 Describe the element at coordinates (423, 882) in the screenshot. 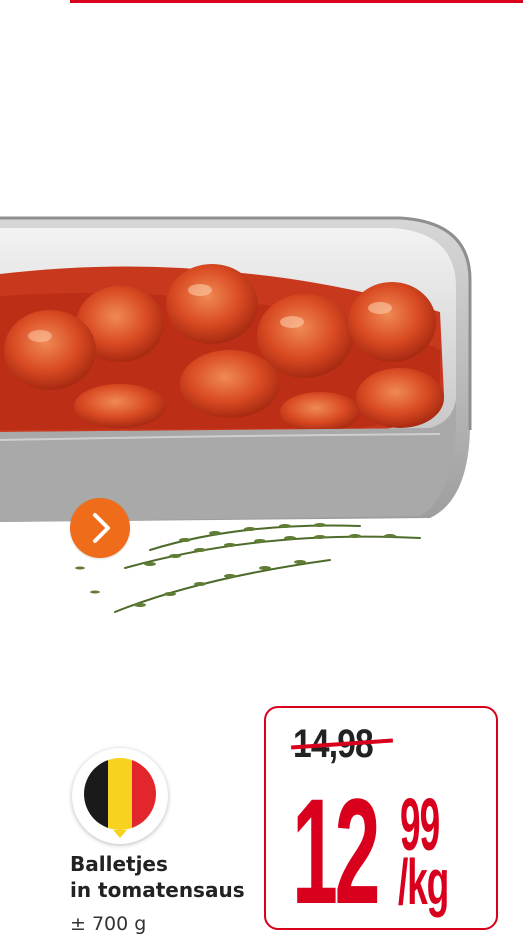

I see `price-unit: /kg` at that location.